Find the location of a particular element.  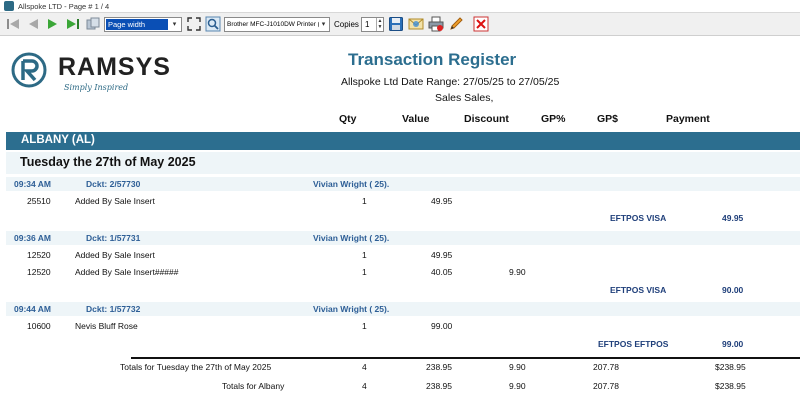

close-button is located at coordinates (481, 24).